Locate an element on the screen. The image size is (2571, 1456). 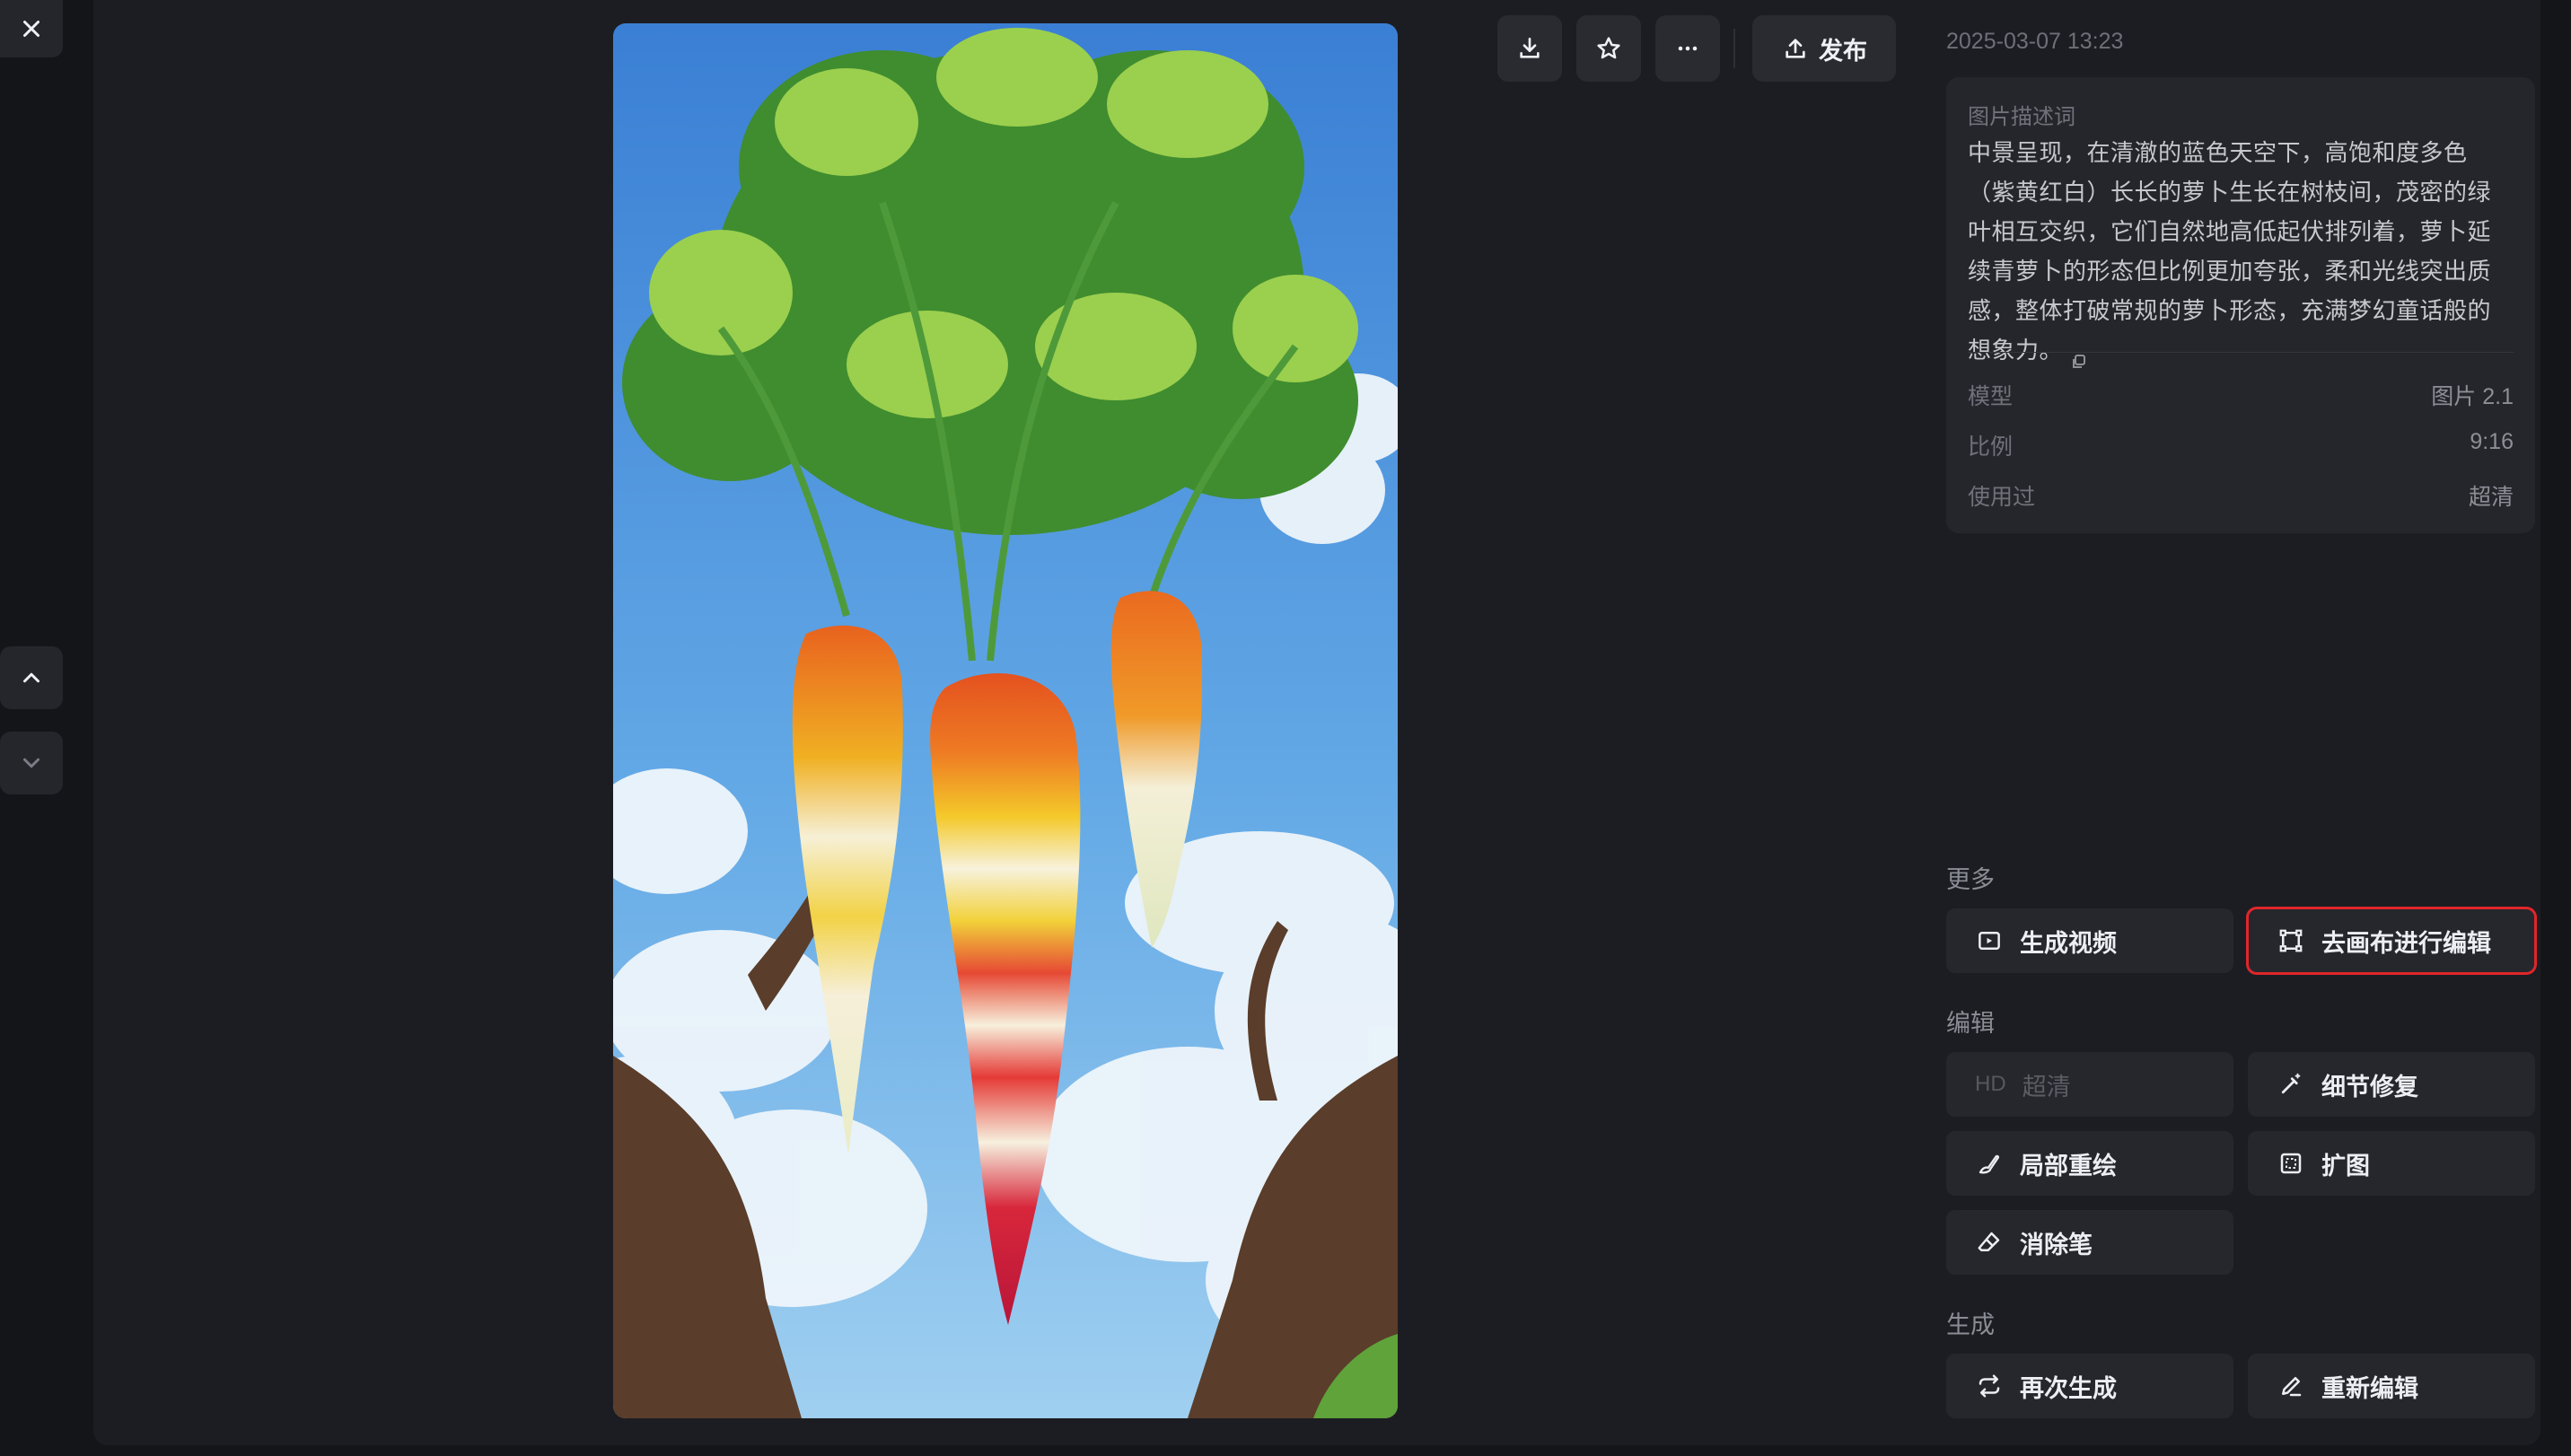
meta-key: 比例 is located at coordinates (1991, 447).